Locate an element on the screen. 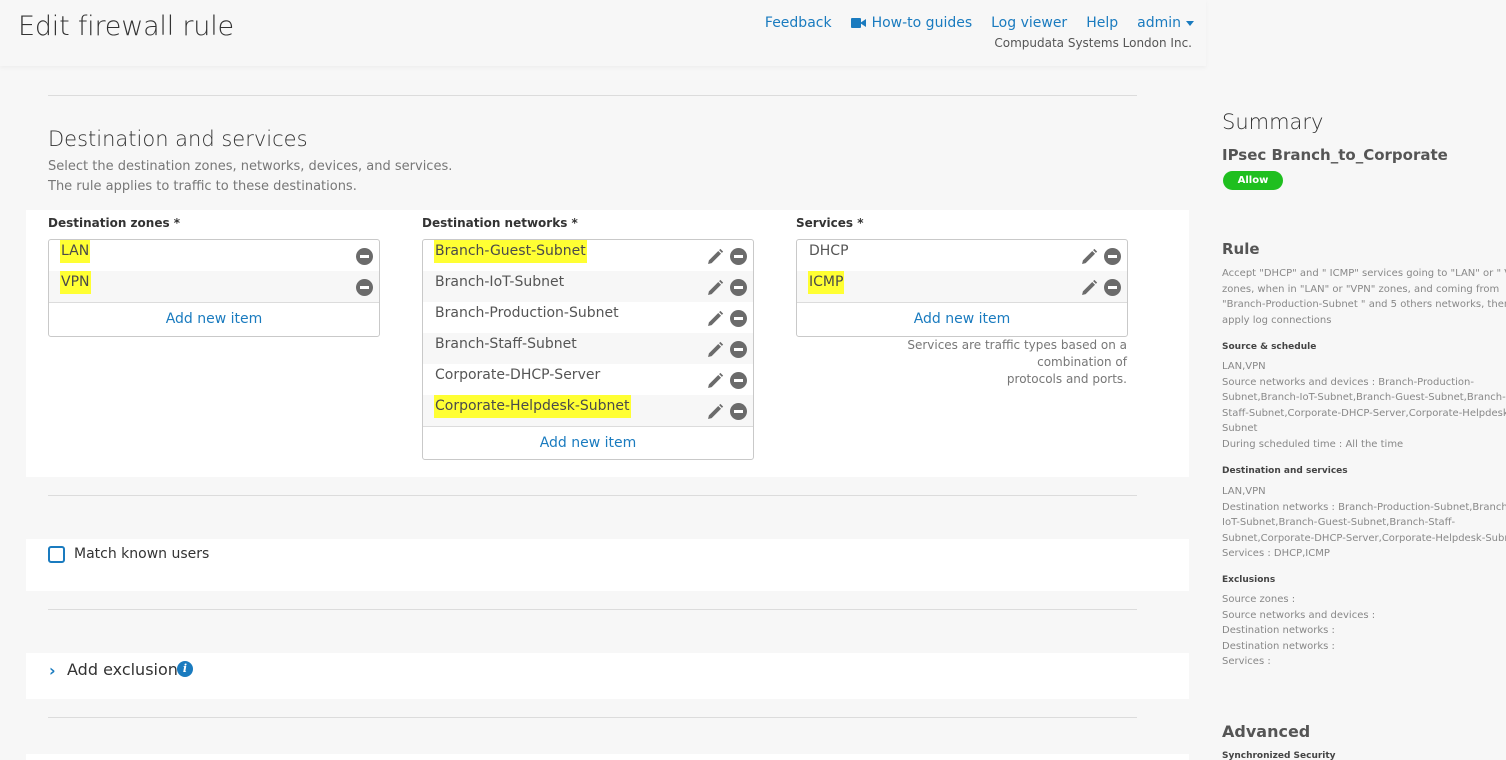 This screenshot has width=1506, height=760. destination-zones-list: LAN VPN Add new item is located at coordinates (214, 288).